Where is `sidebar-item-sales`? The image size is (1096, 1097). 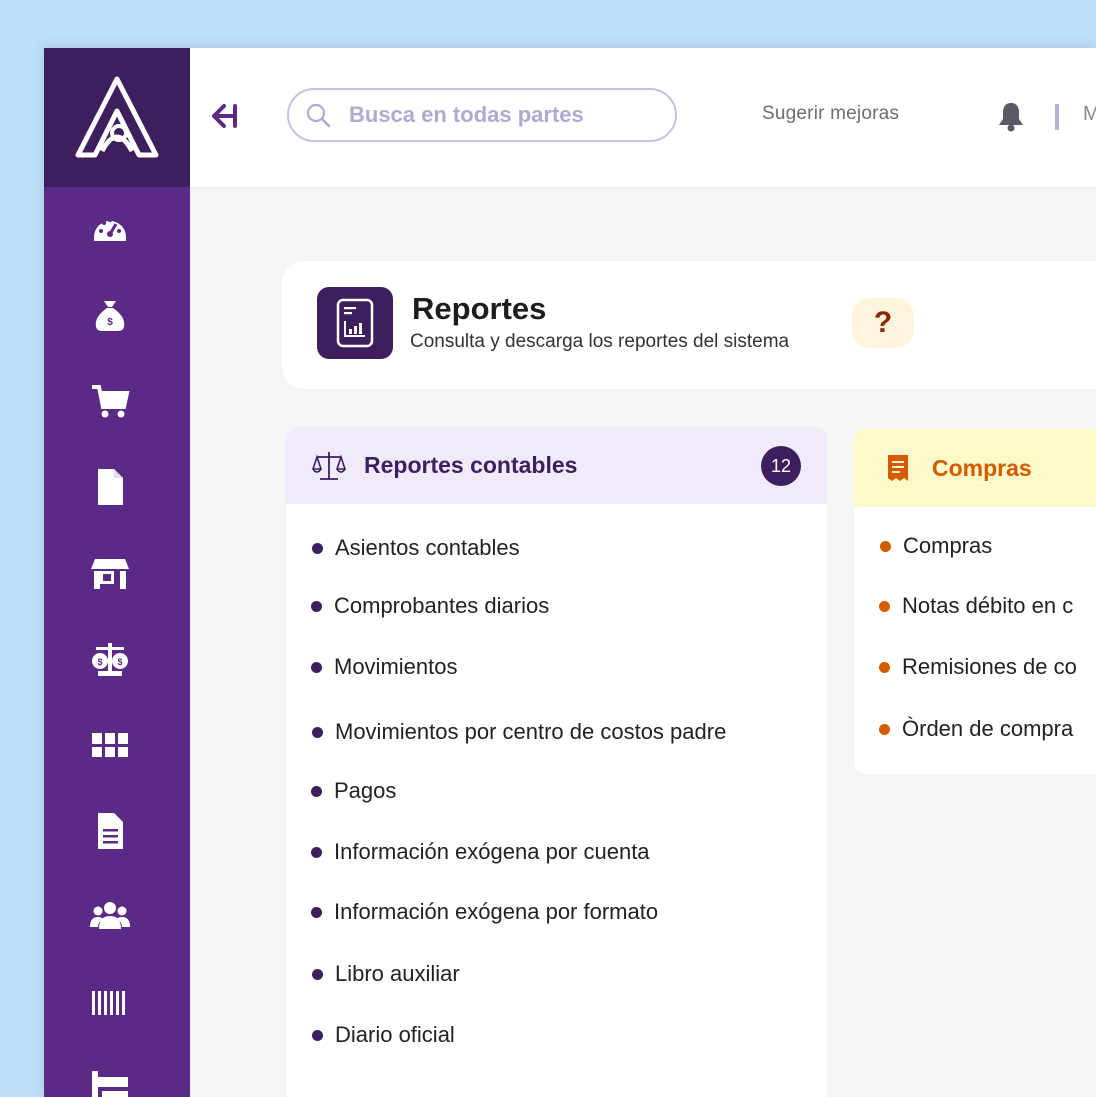 sidebar-item-sales is located at coordinates (110, 401).